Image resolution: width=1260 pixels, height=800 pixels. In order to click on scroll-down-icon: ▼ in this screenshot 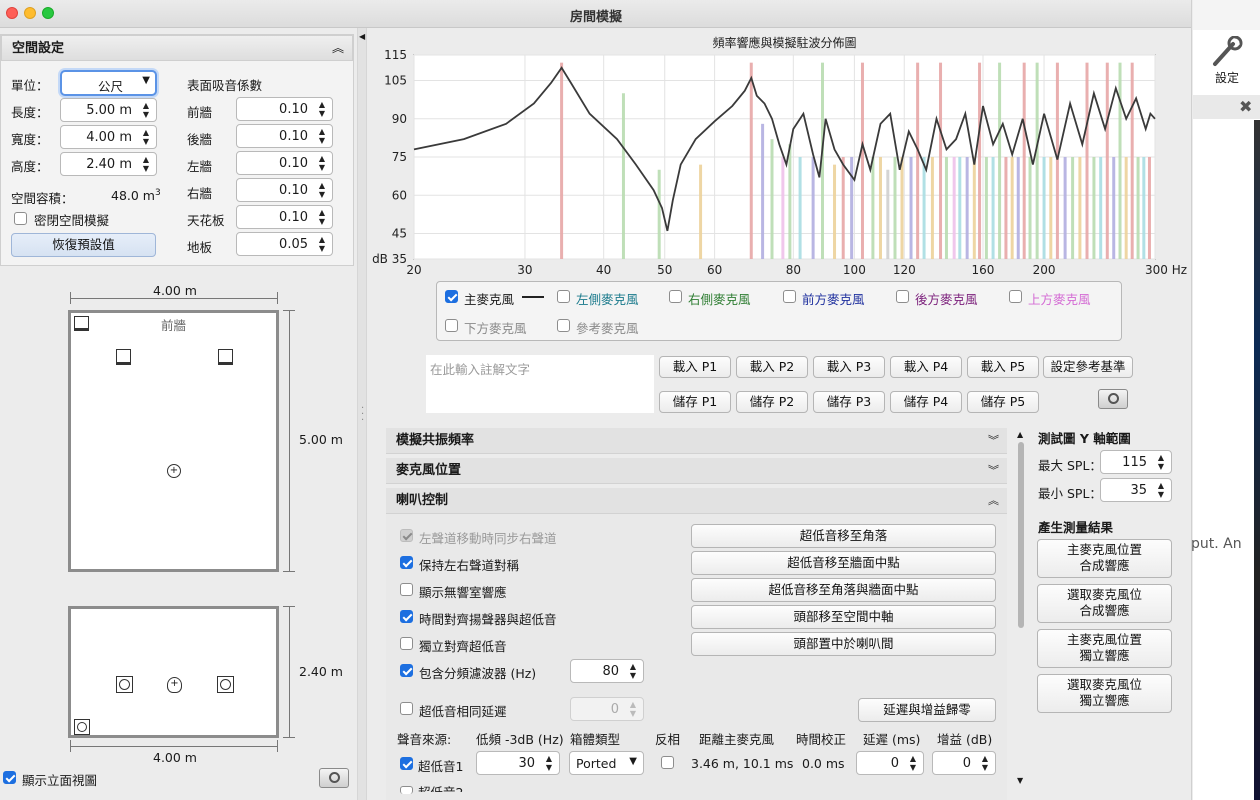, I will do `click(1020, 780)`.